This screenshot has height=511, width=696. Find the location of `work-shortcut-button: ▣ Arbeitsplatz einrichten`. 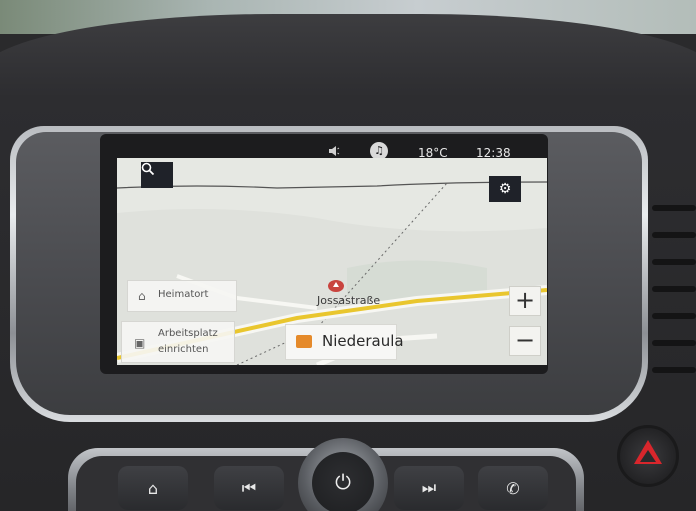

work-shortcut-button: ▣ Arbeitsplatz einrichten is located at coordinates (178, 342).